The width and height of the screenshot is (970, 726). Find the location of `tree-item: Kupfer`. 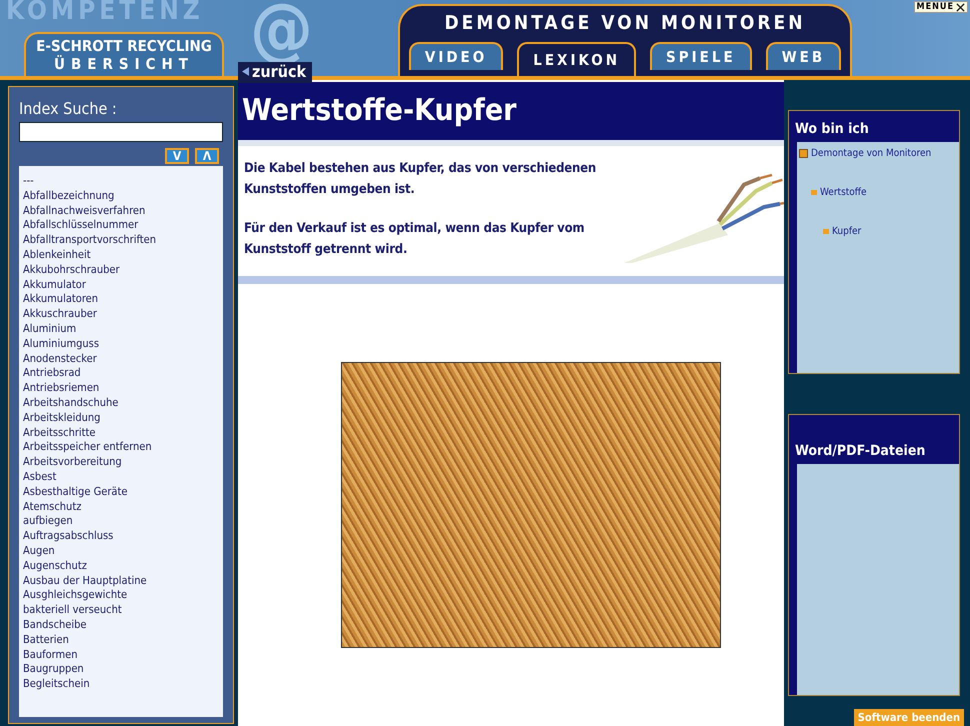

tree-item: Kupfer is located at coordinates (847, 231).